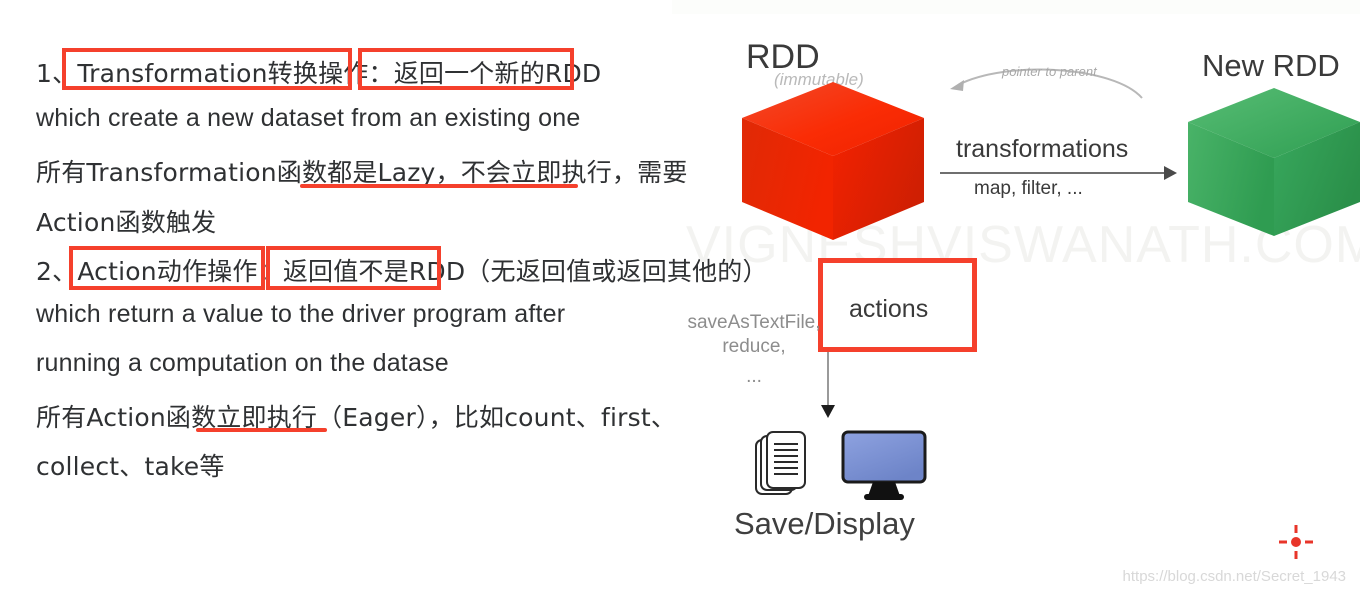 The width and height of the screenshot is (1360, 593). What do you see at coordinates (353, 268) in the screenshot?
I see `highlight-box-action-result` at bounding box center [353, 268].